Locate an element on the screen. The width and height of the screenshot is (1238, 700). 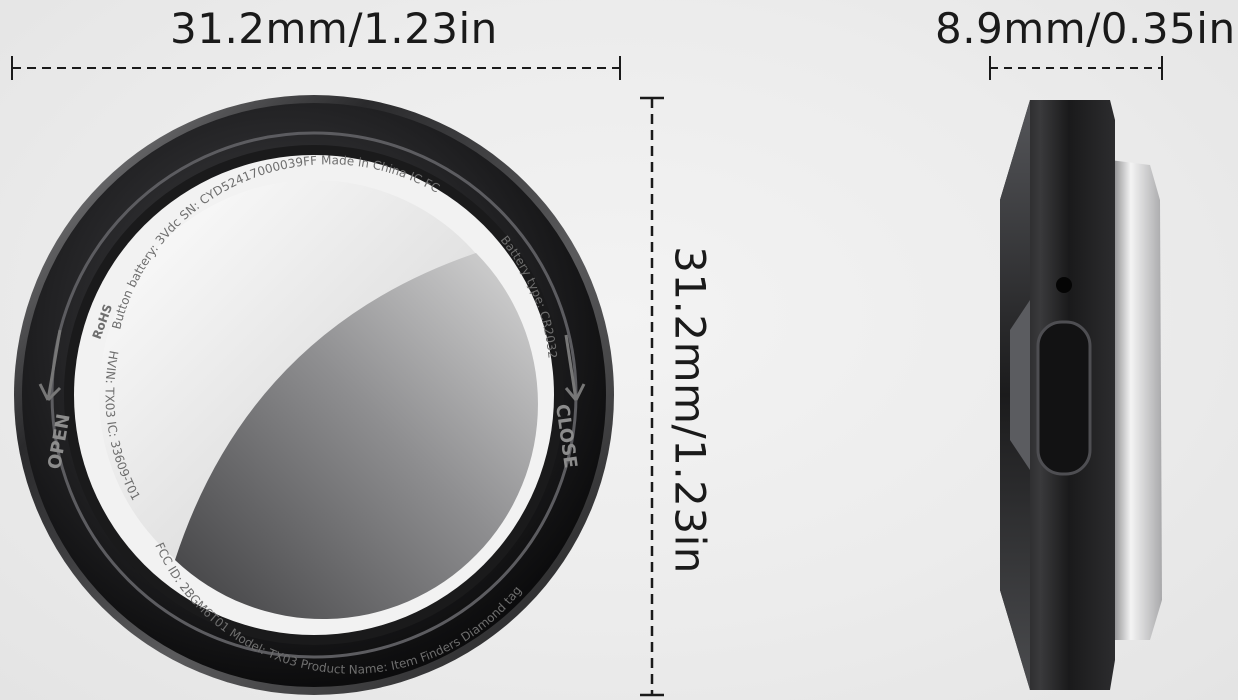
depth-dimension-line is located at coordinates (1076, 68).